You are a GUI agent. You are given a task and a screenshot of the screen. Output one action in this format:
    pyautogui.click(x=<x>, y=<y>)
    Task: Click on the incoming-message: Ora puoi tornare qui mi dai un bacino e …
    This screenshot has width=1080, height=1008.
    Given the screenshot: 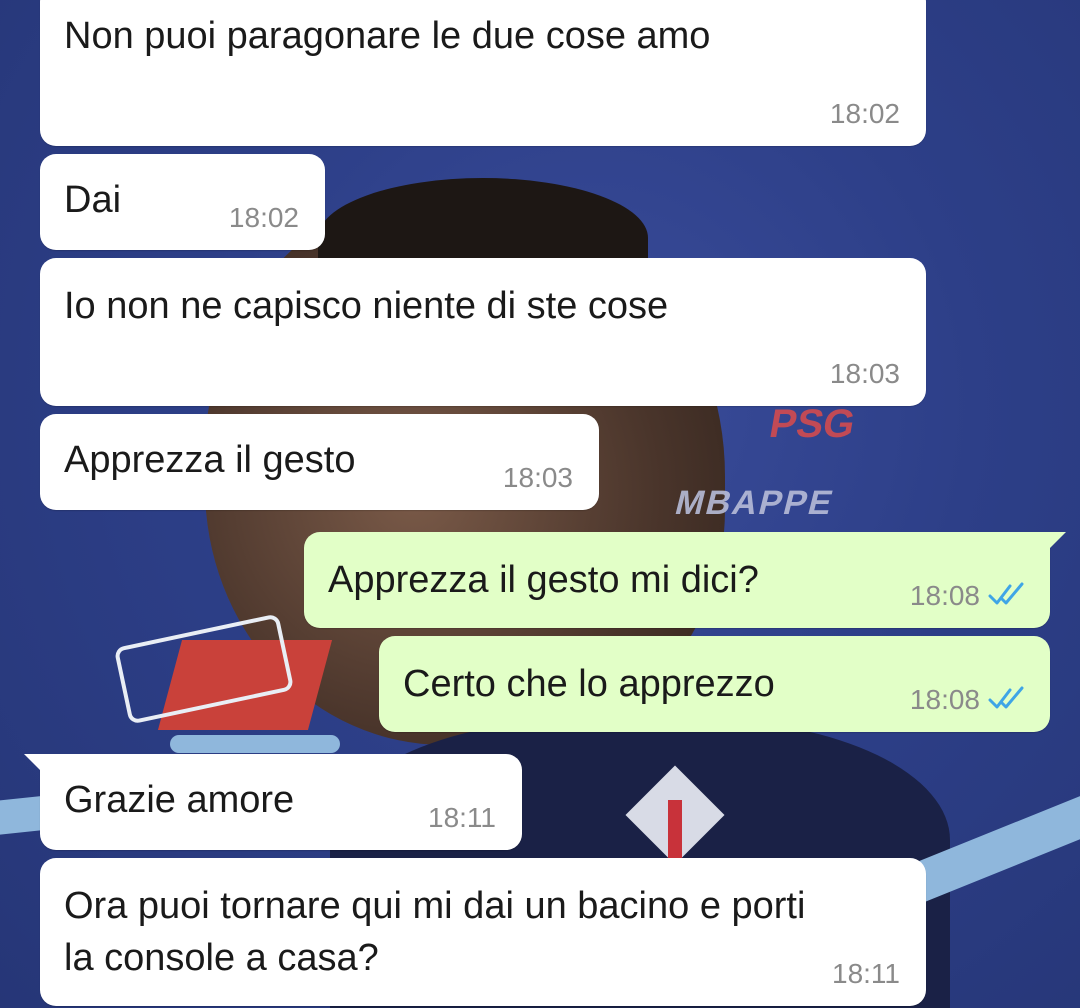 What is the action you would take?
    pyautogui.click(x=483, y=932)
    